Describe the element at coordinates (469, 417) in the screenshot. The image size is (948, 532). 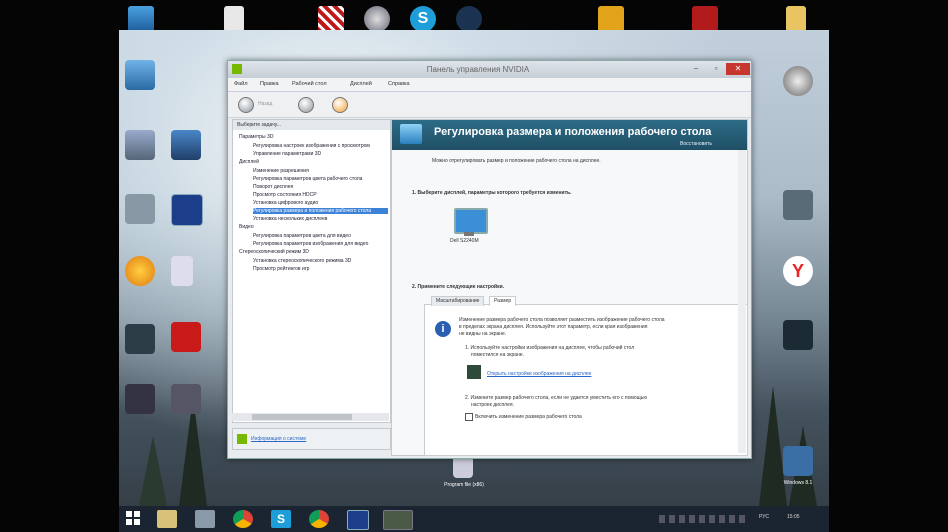
I see `resize-checkbox` at that location.